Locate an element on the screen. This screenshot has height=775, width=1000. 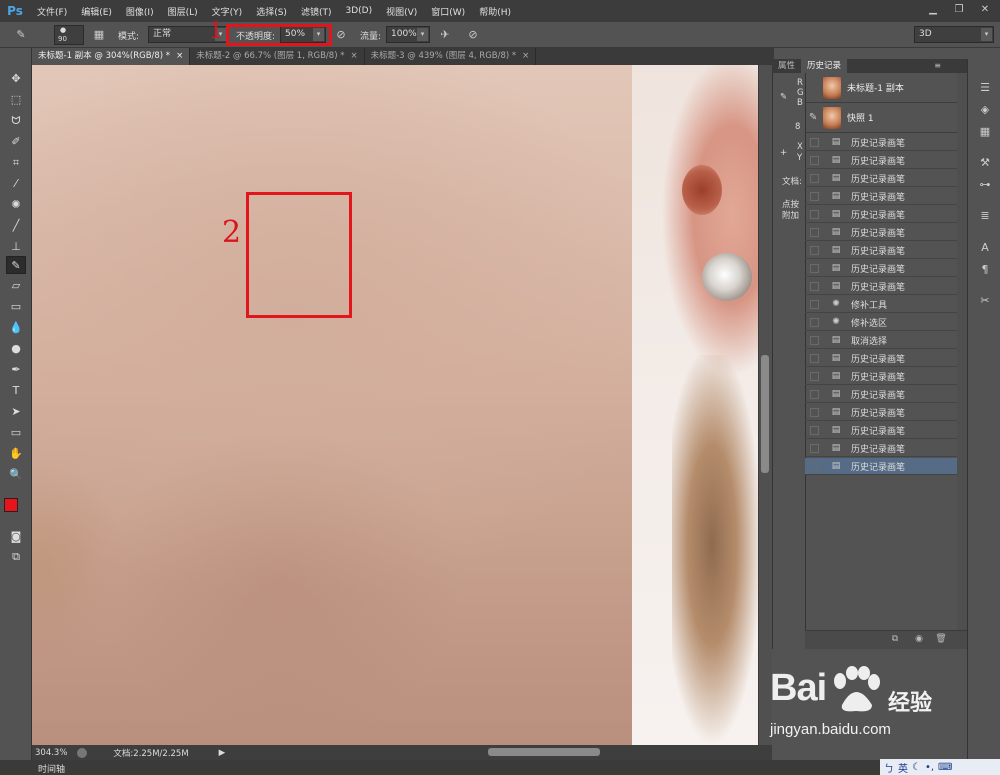
dodge-tool-icon: ● is located at coordinates (16, 349).